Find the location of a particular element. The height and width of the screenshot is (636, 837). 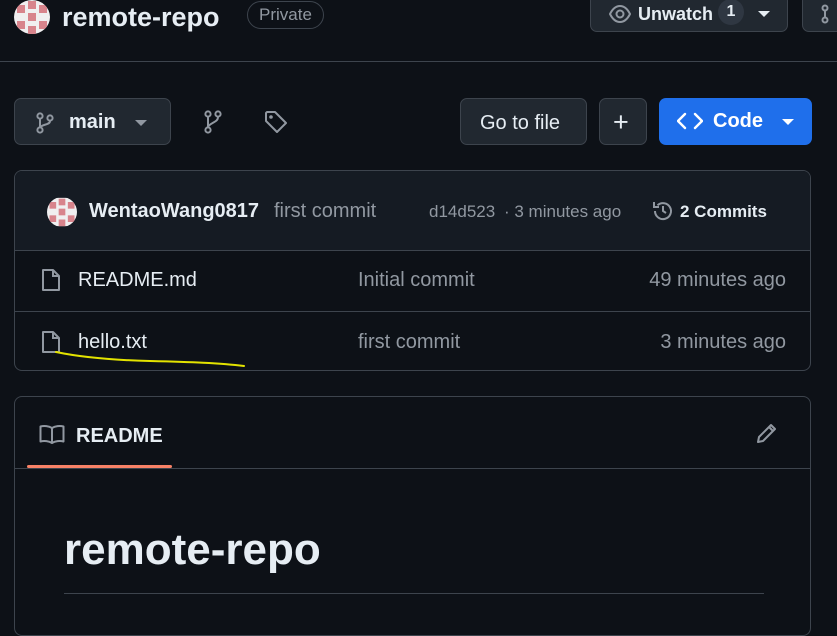

file-name-link: README.md is located at coordinates (137, 280).